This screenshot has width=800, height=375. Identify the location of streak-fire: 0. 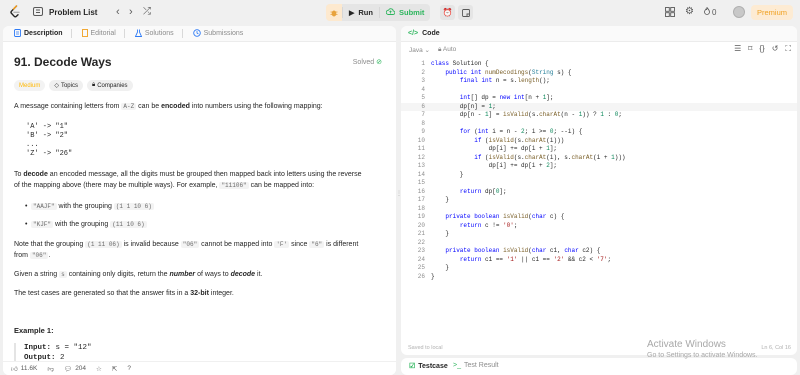
(710, 11).